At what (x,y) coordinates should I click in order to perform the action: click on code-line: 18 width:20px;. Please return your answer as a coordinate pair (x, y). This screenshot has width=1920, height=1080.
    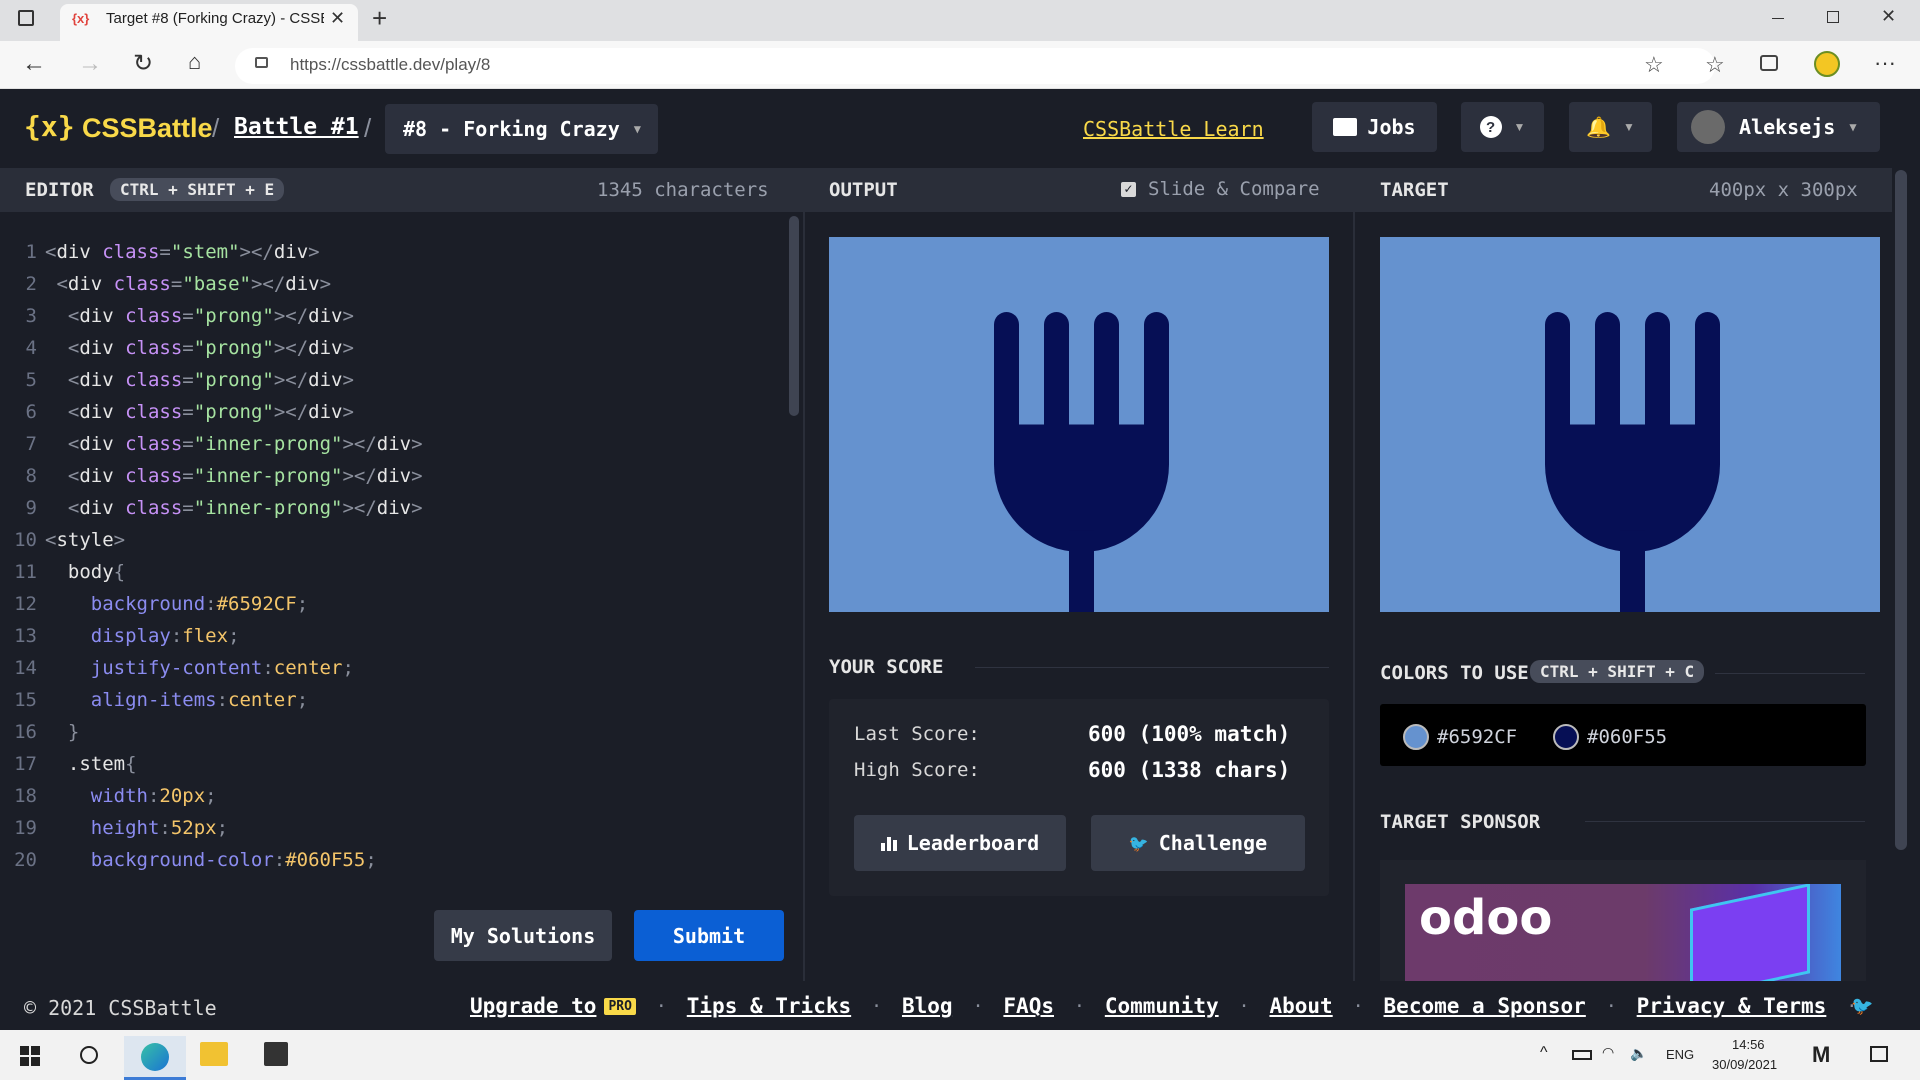
    Looking at the image, I should click on (108, 796).